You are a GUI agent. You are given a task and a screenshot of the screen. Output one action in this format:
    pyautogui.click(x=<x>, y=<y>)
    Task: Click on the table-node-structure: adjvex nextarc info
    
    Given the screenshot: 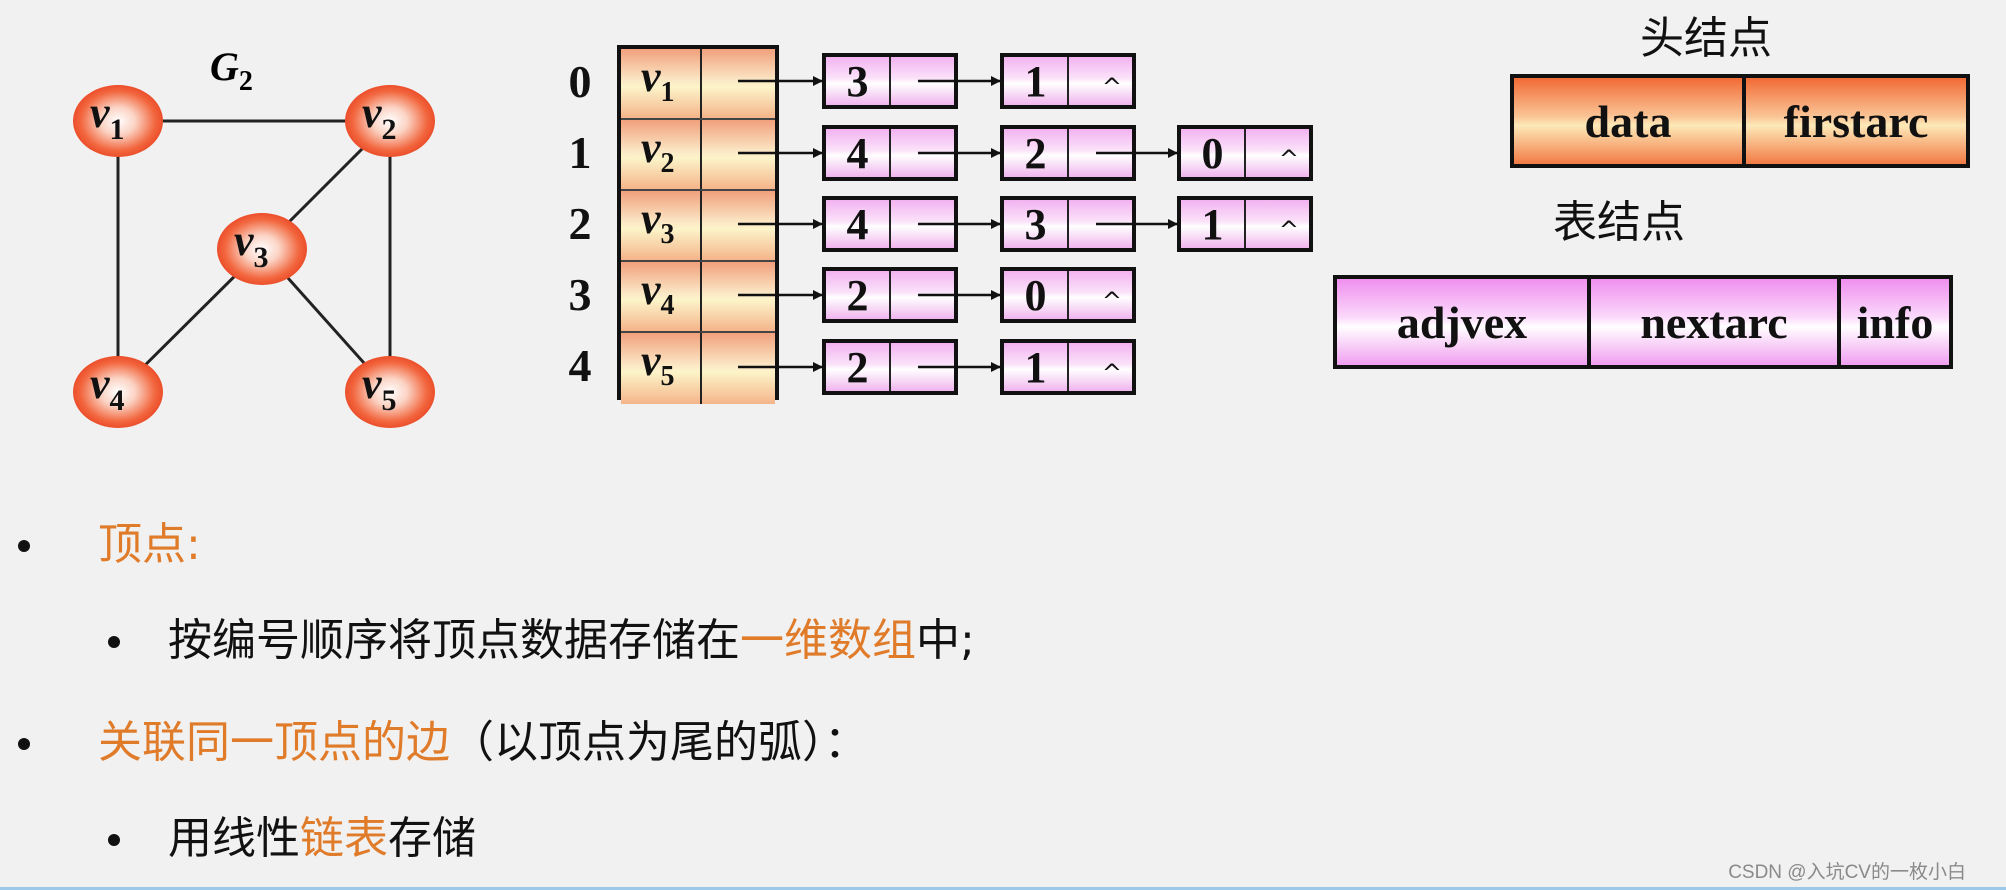 What is the action you would take?
    pyautogui.click(x=1643, y=322)
    